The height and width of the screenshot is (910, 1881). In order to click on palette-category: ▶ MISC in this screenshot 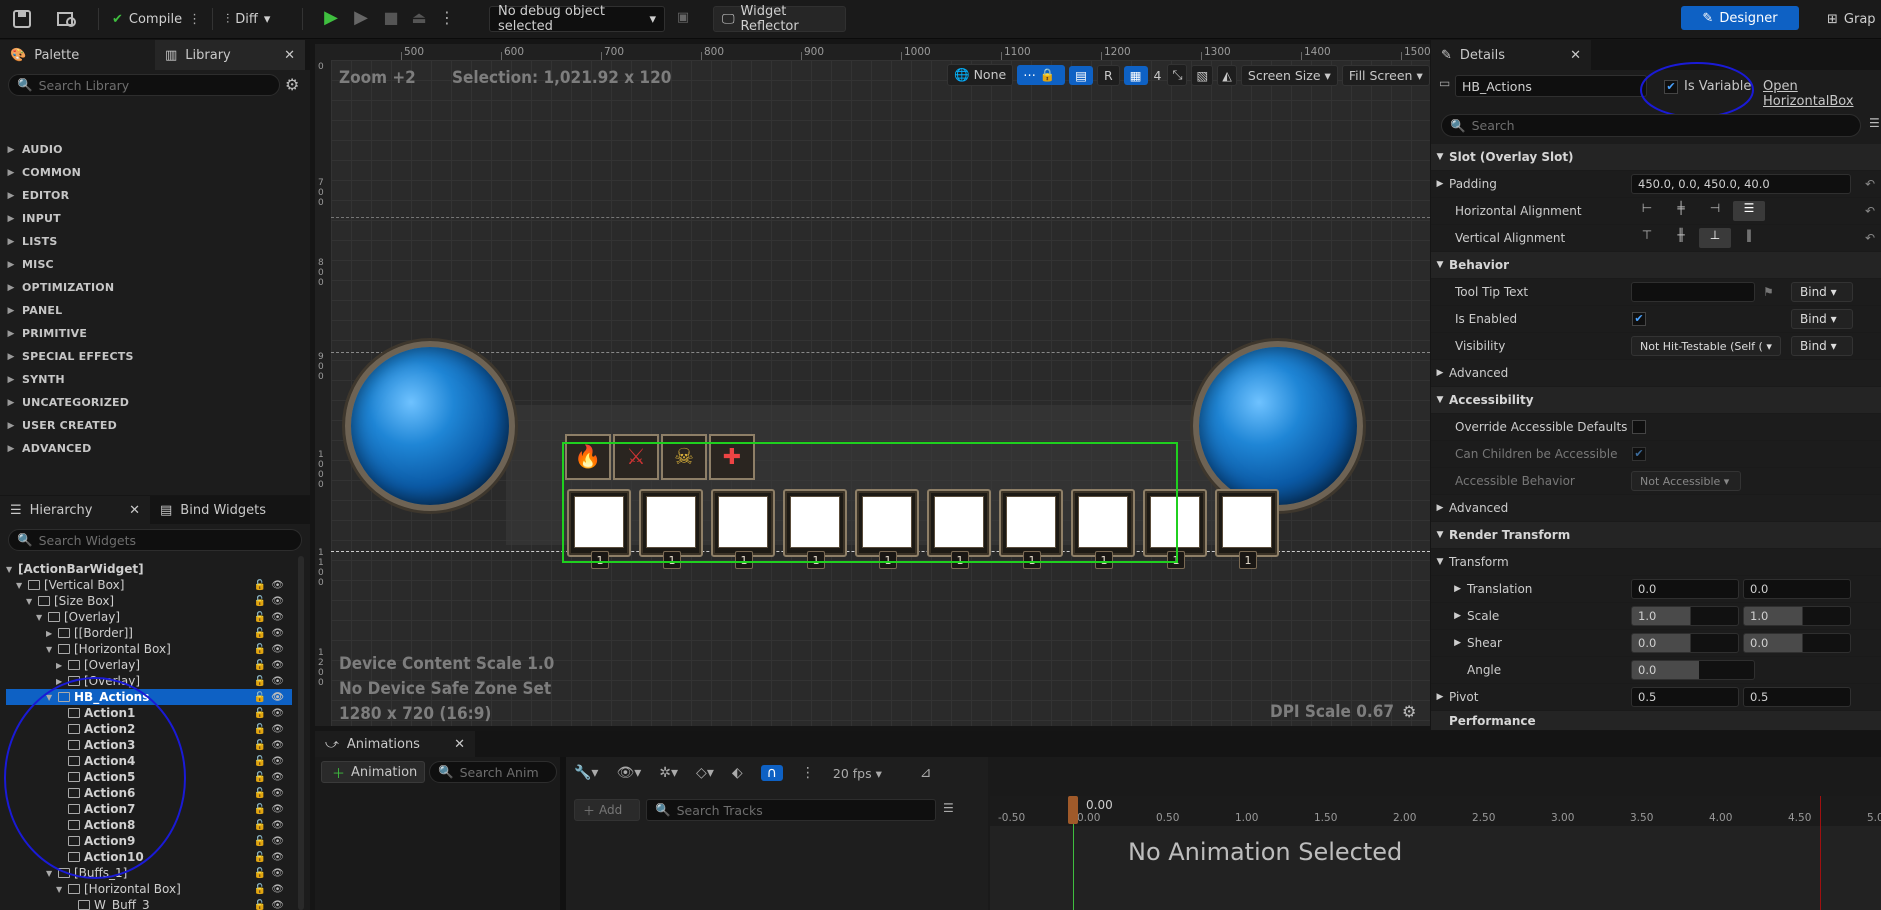, I will do `click(155, 264)`.